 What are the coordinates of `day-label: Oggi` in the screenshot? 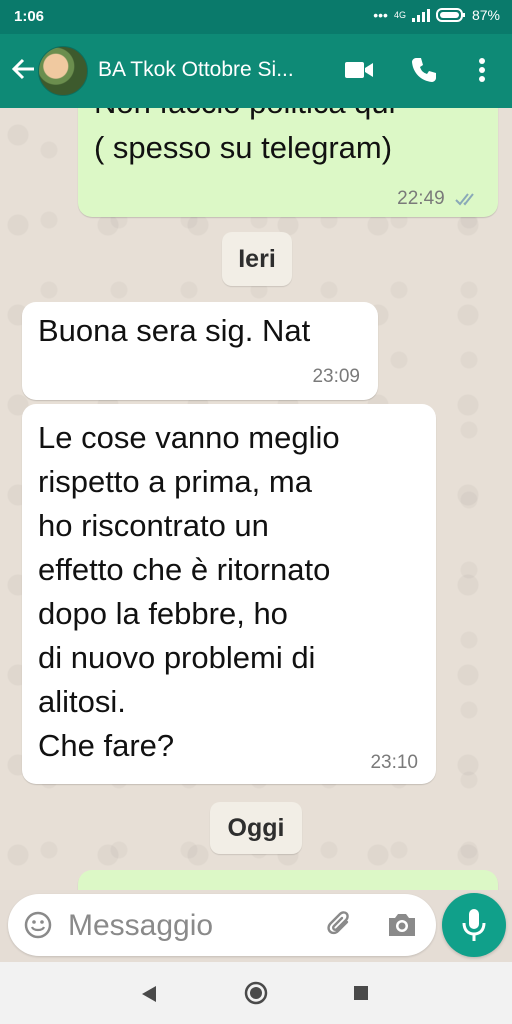 It's located at (256, 828).